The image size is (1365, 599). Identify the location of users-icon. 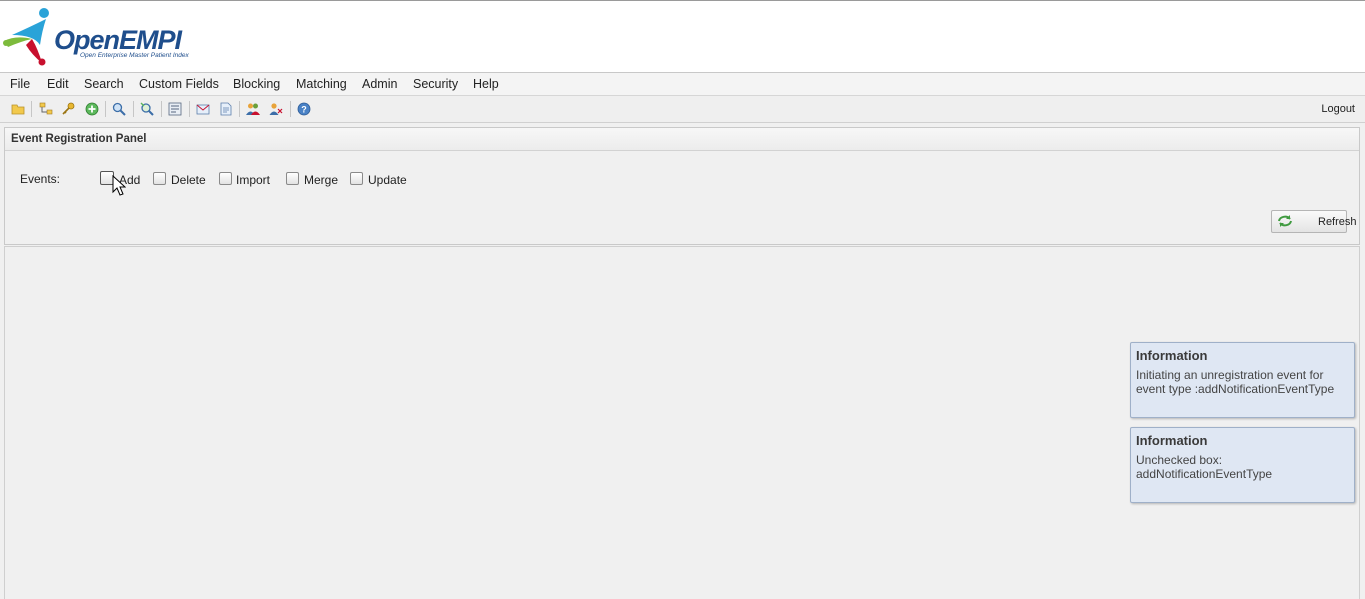
(253, 109).